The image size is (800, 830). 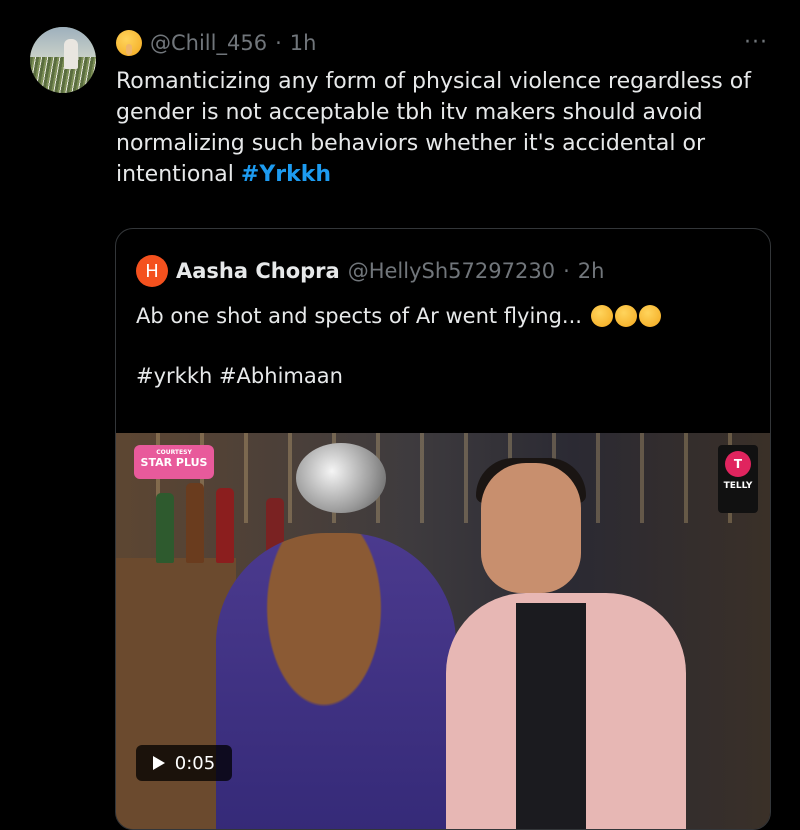 What do you see at coordinates (551, 716) in the screenshot?
I see `man-shirt` at bounding box center [551, 716].